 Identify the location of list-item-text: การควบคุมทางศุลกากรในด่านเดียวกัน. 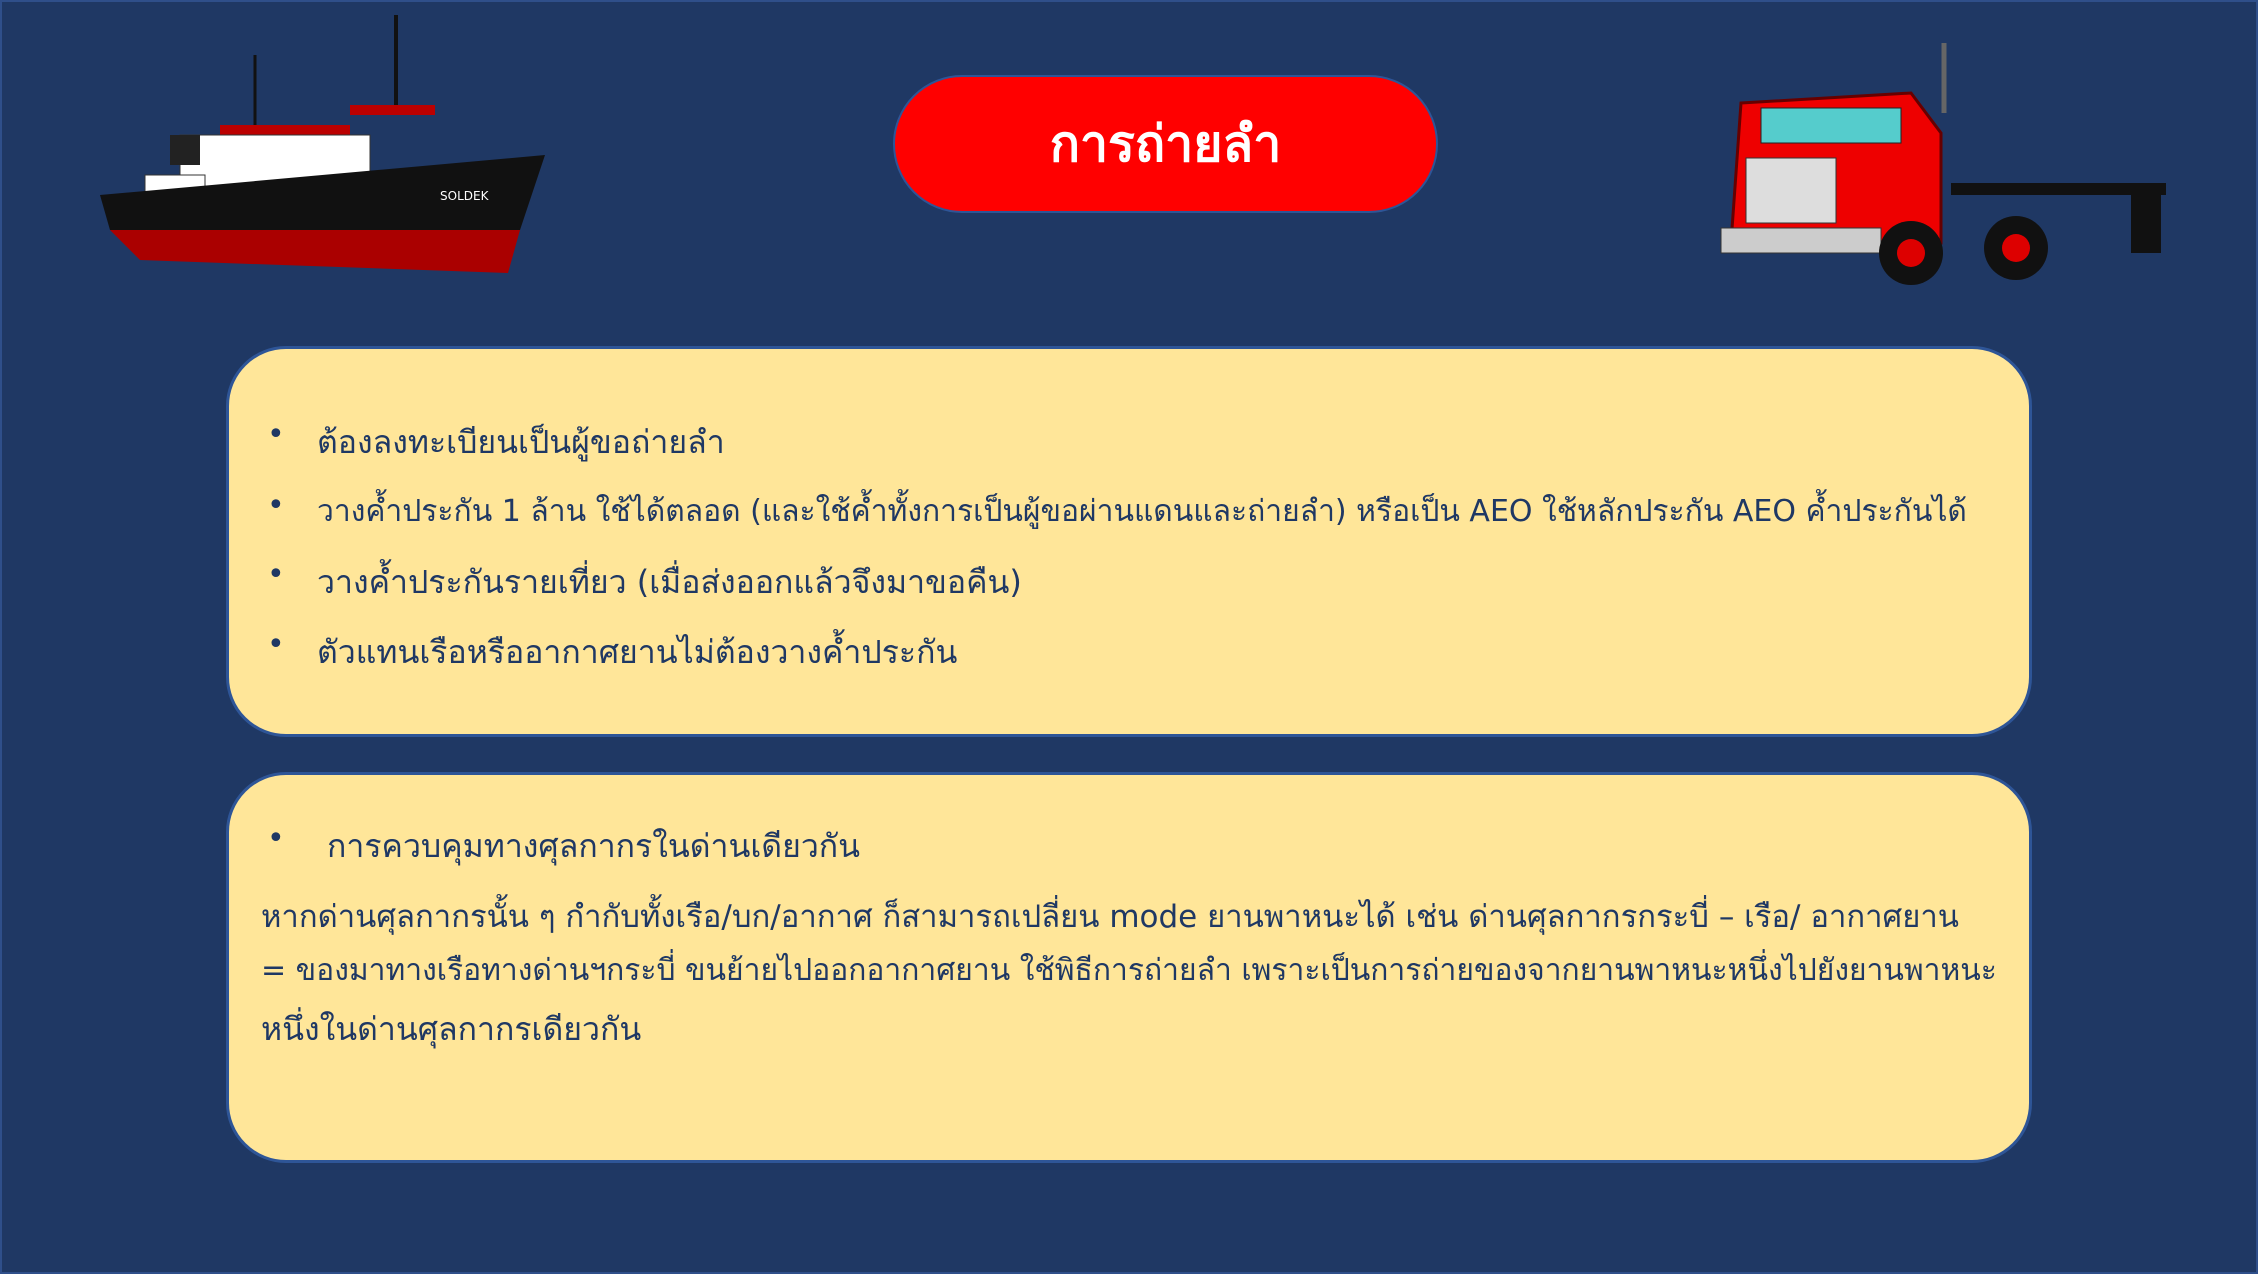
(594, 846).